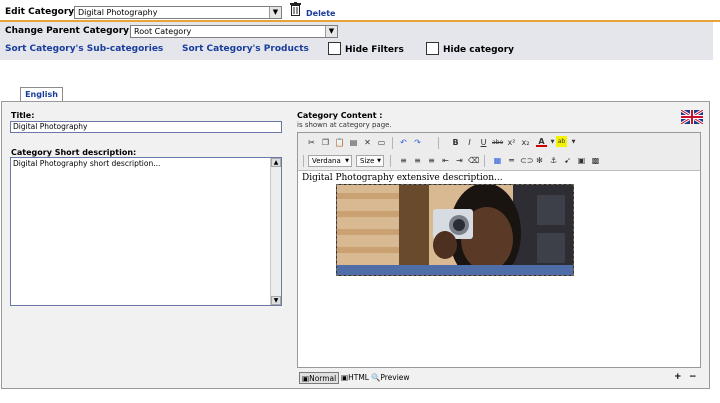  What do you see at coordinates (84, 49) in the screenshot?
I see `sort-subcategories-link: Sort Category's Sub-categories` at bounding box center [84, 49].